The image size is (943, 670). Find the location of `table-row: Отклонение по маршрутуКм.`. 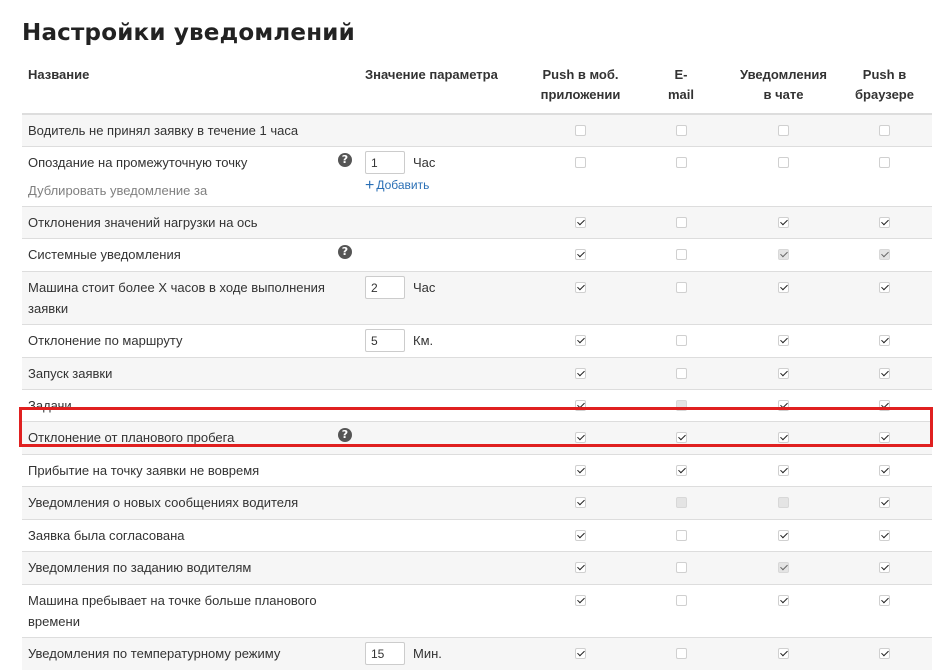

table-row: Отклонение по маршрутуКм. is located at coordinates (477, 341).